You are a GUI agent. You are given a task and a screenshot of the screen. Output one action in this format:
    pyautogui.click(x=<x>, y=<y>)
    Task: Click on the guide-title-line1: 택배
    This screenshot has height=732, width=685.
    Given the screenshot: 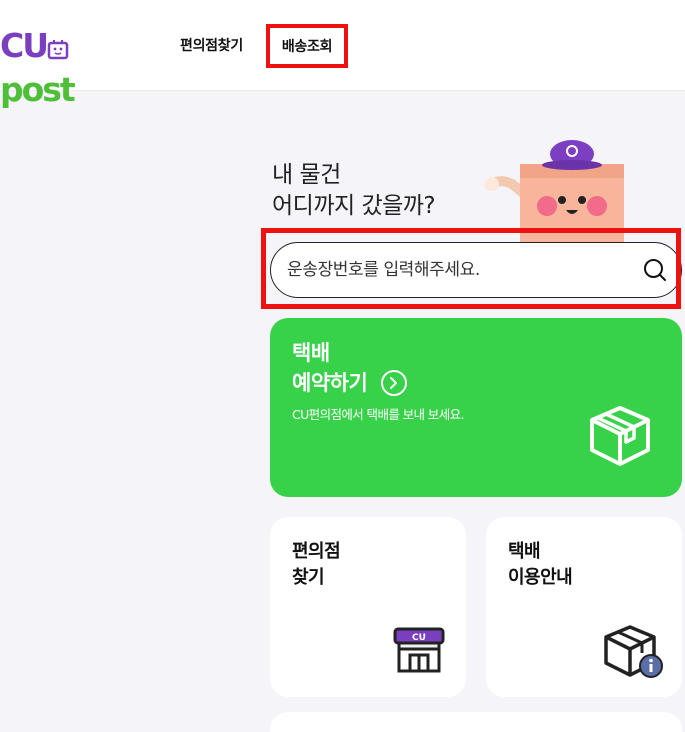 What is the action you would take?
    pyautogui.click(x=524, y=551)
    